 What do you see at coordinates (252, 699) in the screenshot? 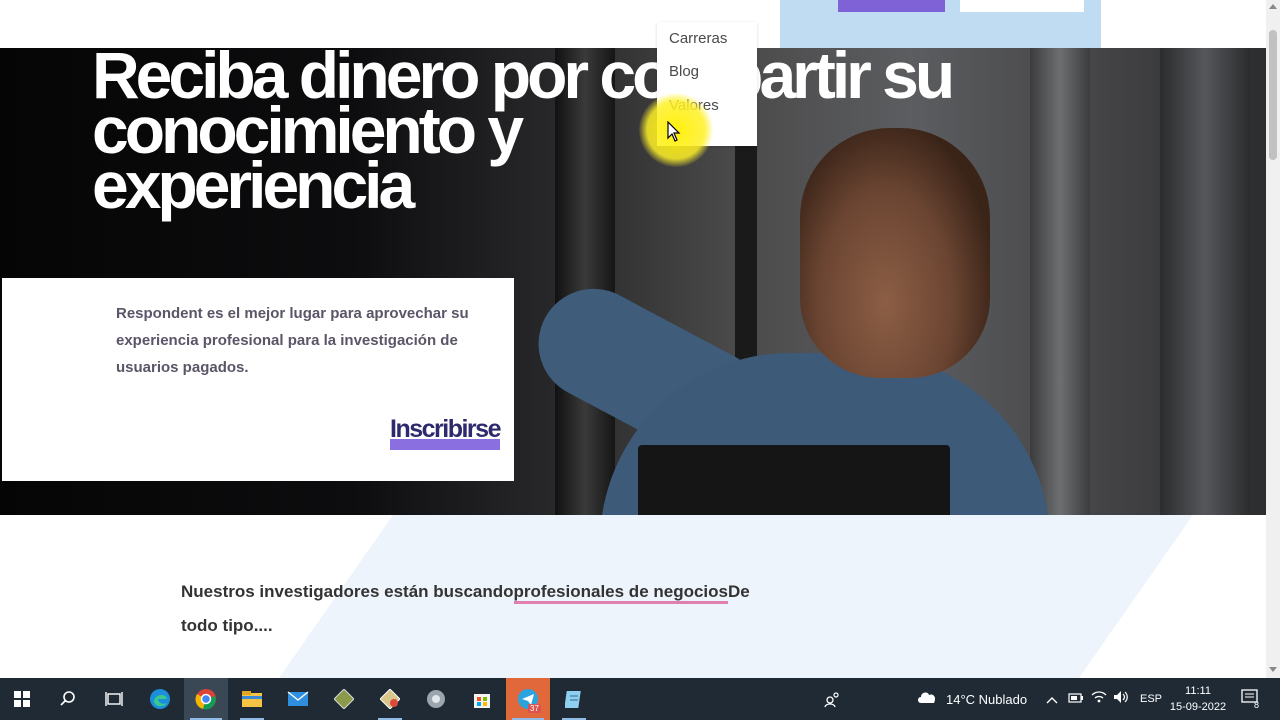
I see `file-explorer-icon` at bounding box center [252, 699].